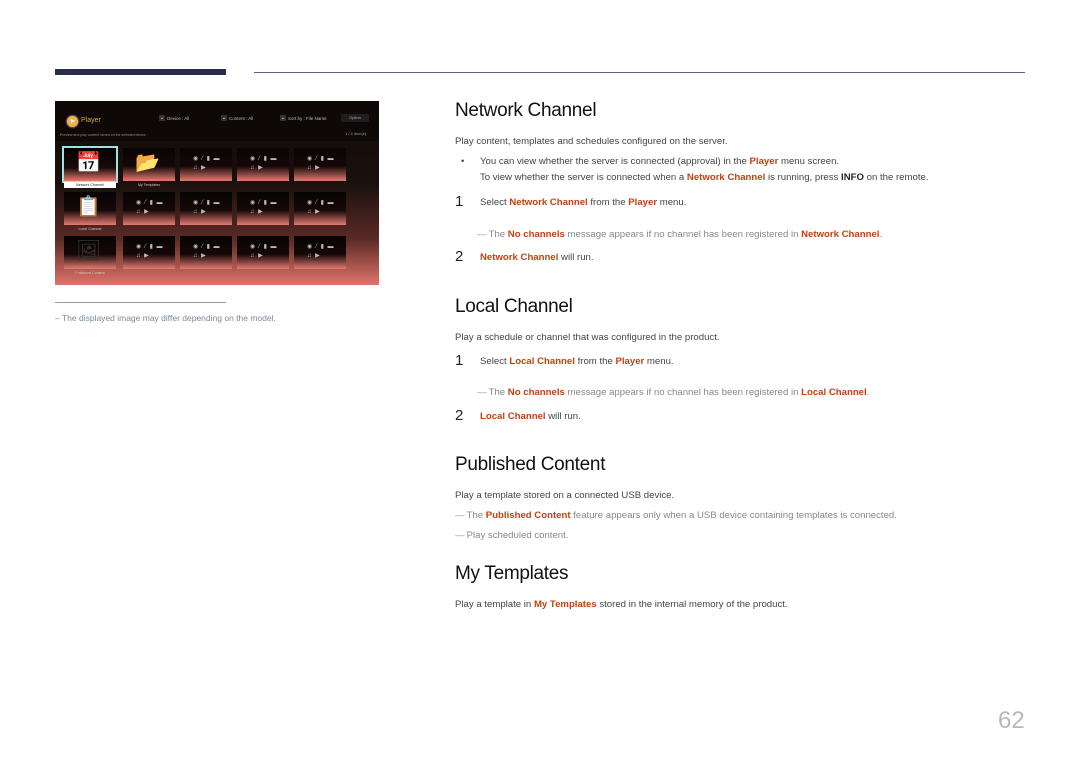 The image size is (1080, 763). I want to click on caption-dash: –, so click(57, 318).